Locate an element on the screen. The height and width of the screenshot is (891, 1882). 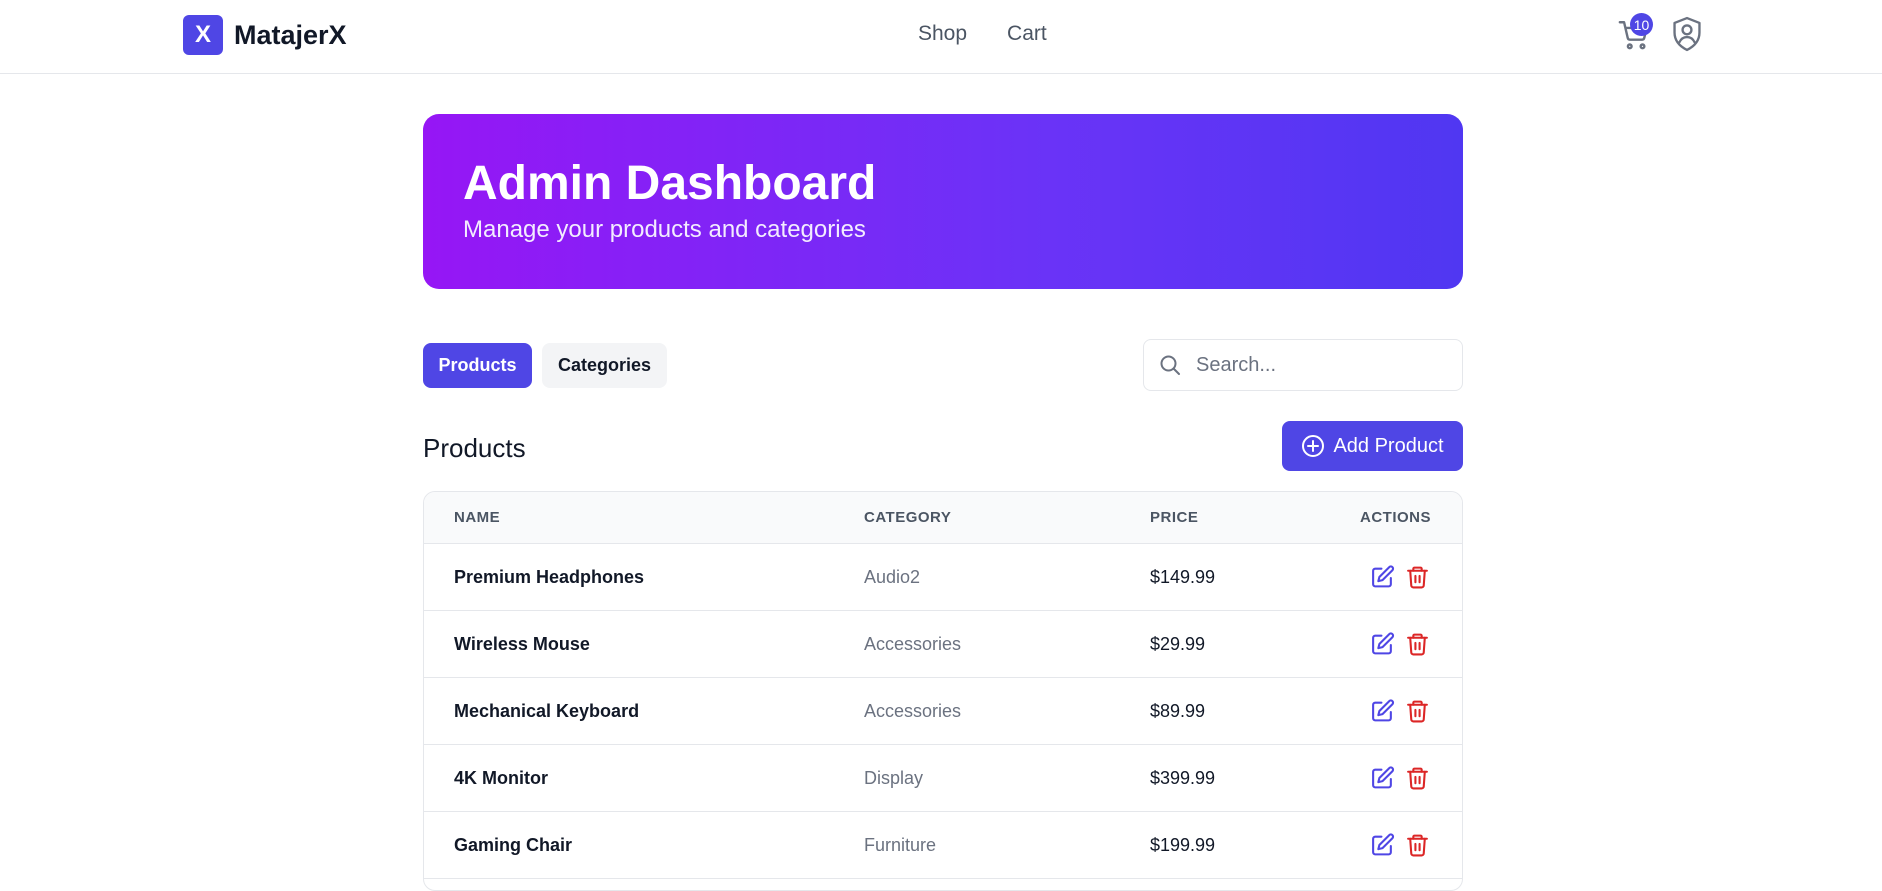
plus-circle-icon is located at coordinates (1313, 446).